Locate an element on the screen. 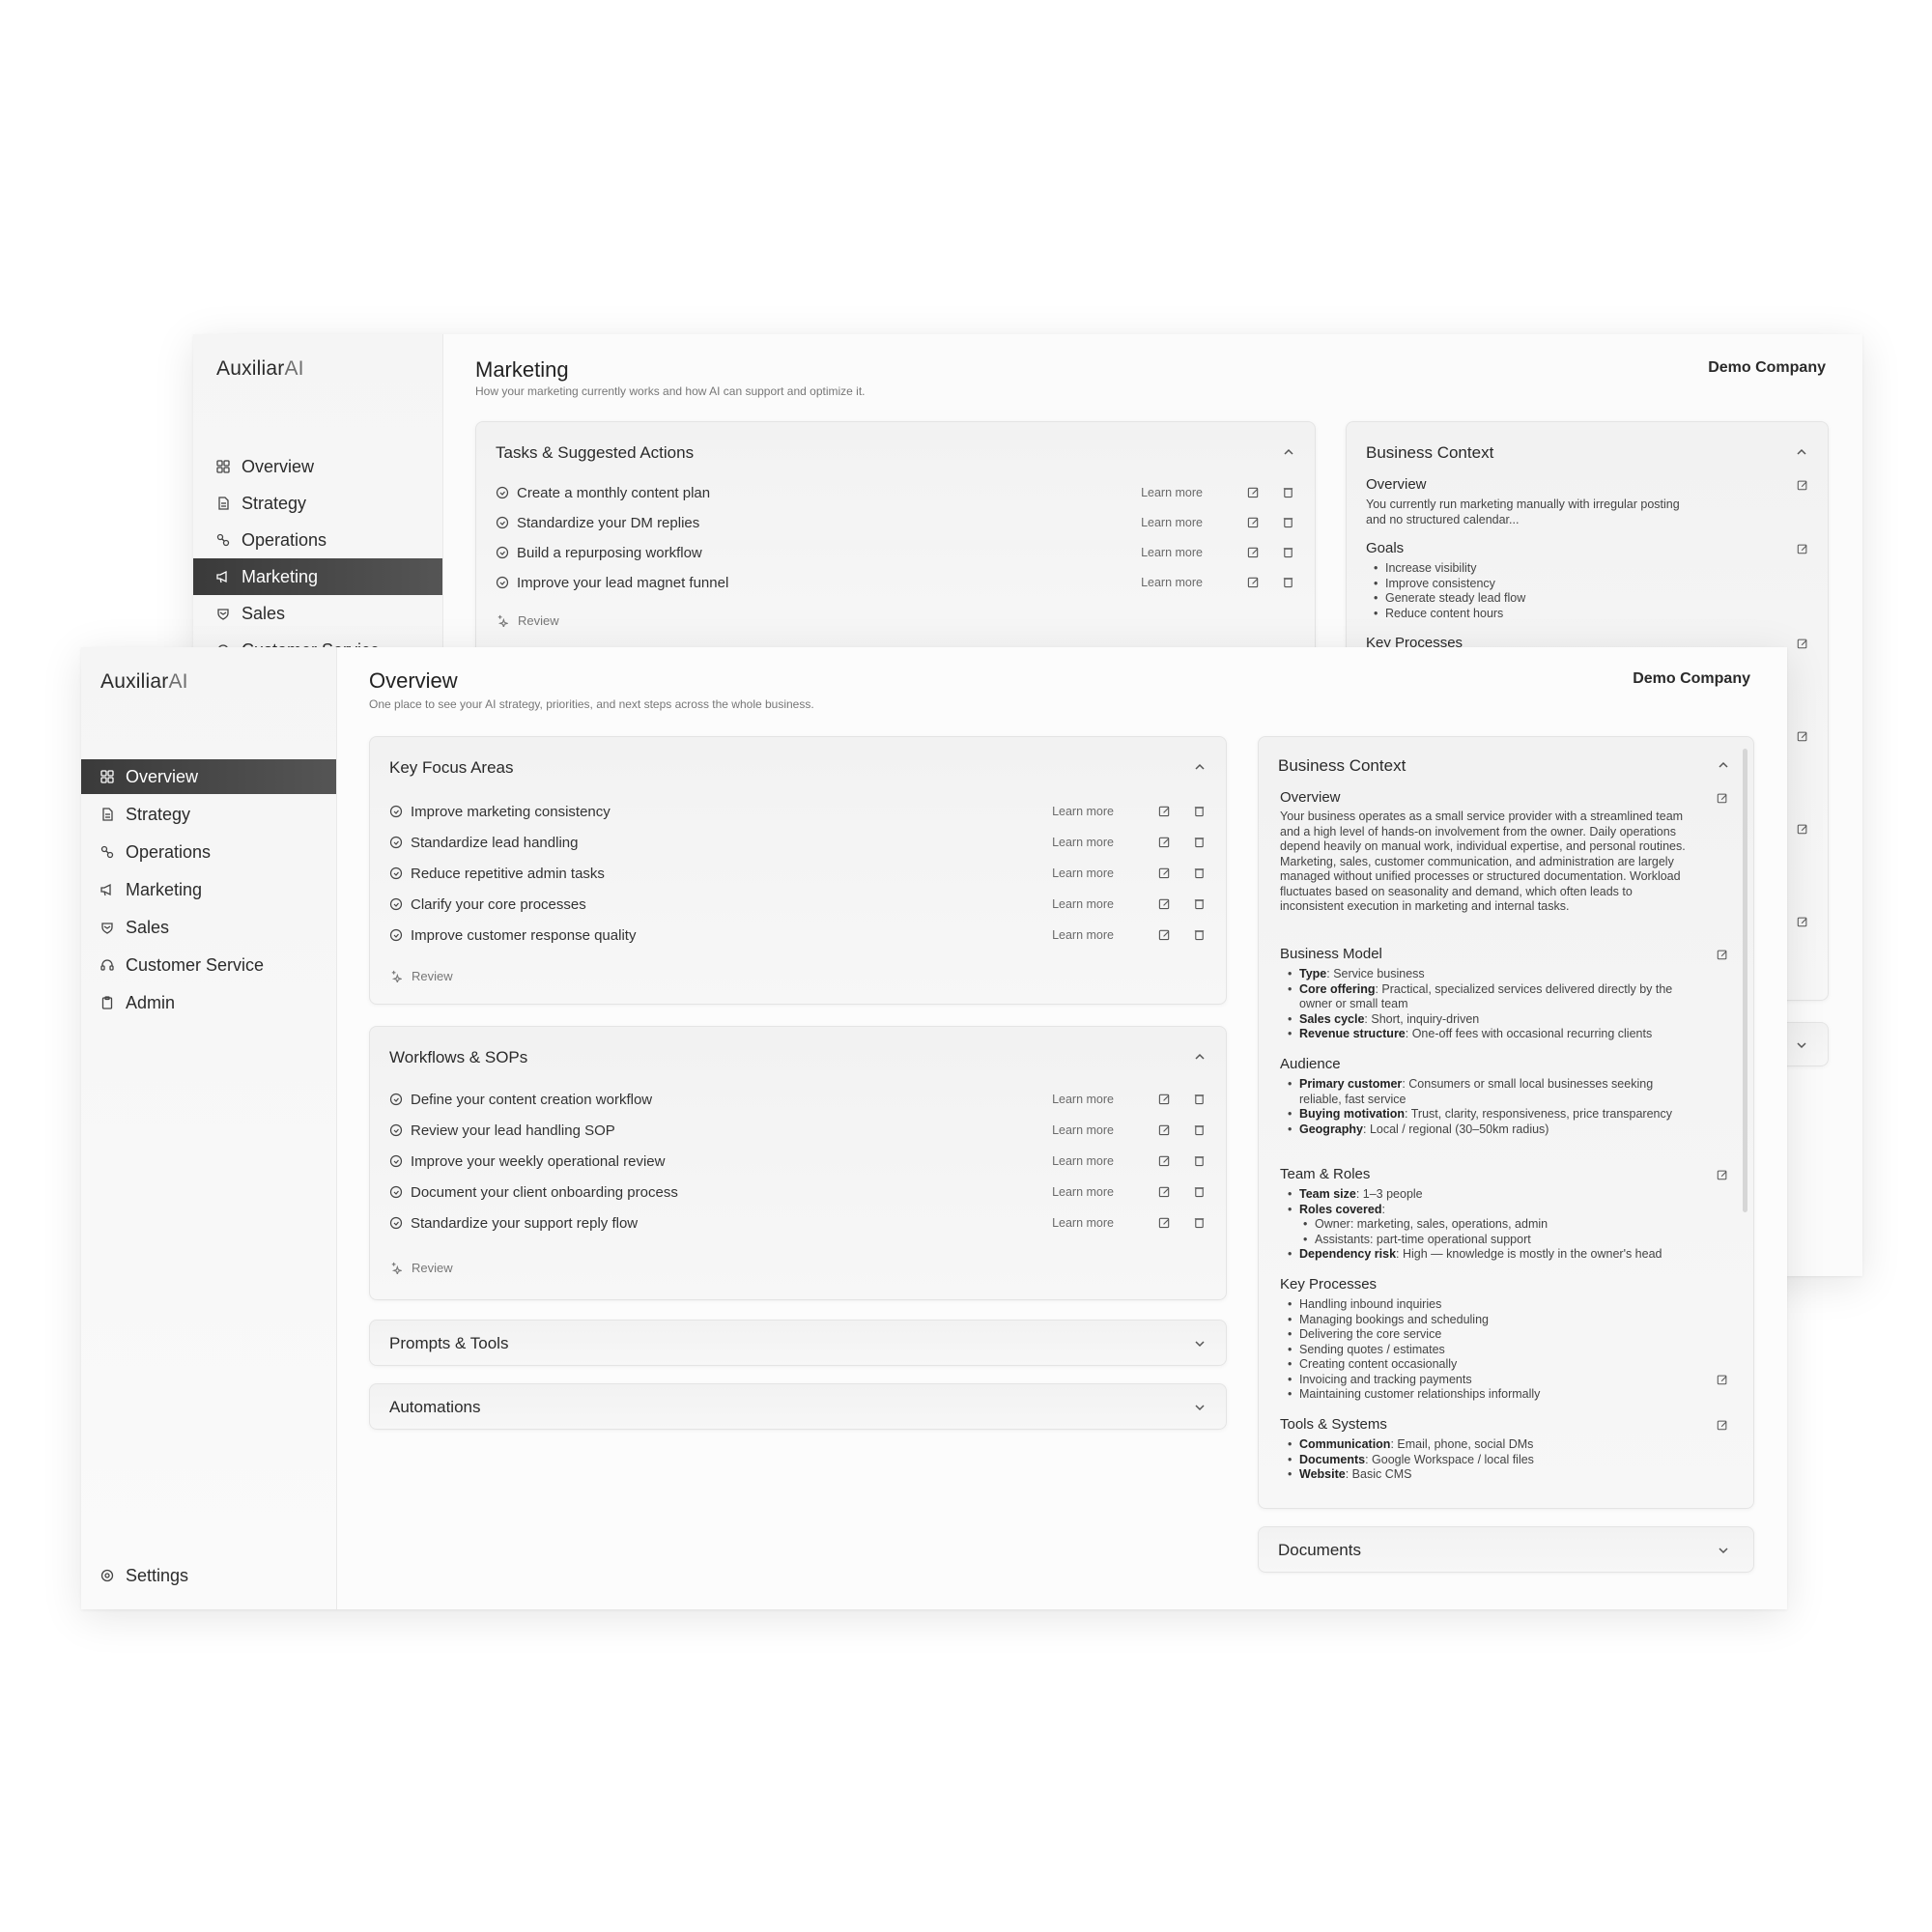 This screenshot has width=1932, height=1932. card-title: Prompts & Tools is located at coordinates (449, 1343).